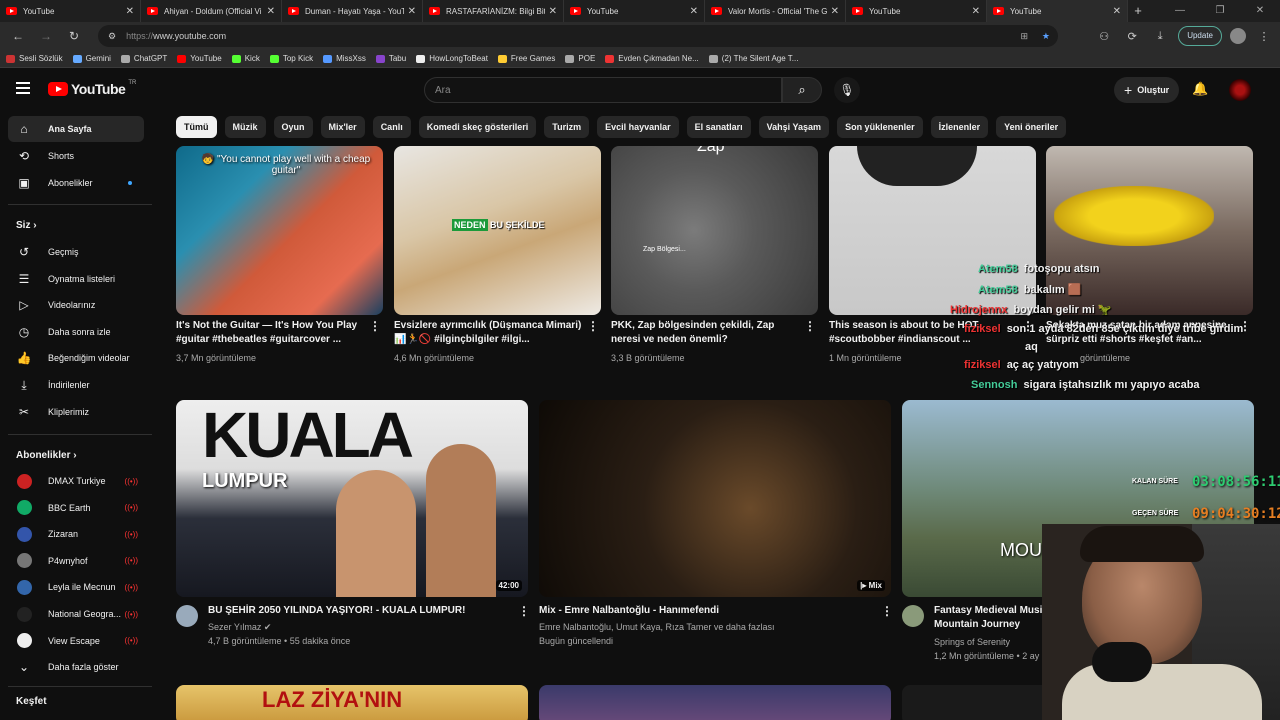 Image resolution: width=1280 pixels, height=720 pixels. What do you see at coordinates (76, 481) in the screenshot?
I see `sidebar-subscription: DMAX Turkiye ((•))` at bounding box center [76, 481].